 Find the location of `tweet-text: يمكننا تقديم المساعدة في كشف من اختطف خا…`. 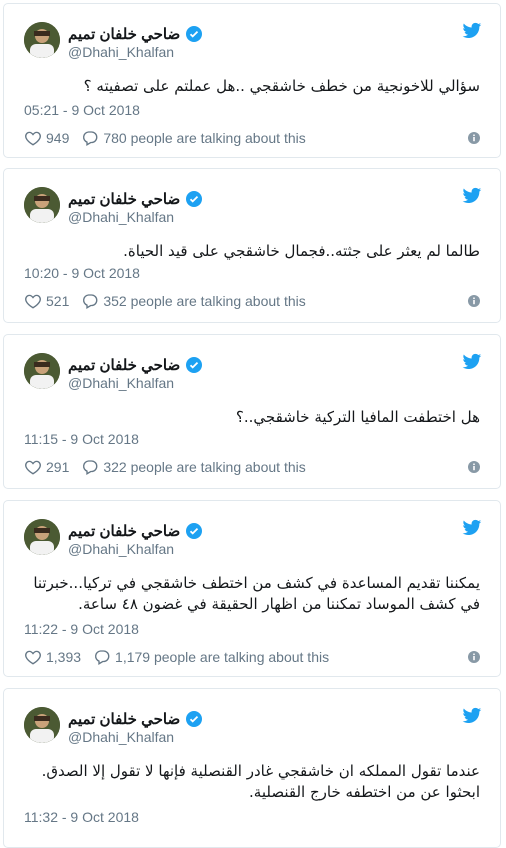

tweet-text: يمكننا تقديم المساعدة في كشف من اختطف خا… is located at coordinates (256, 593).